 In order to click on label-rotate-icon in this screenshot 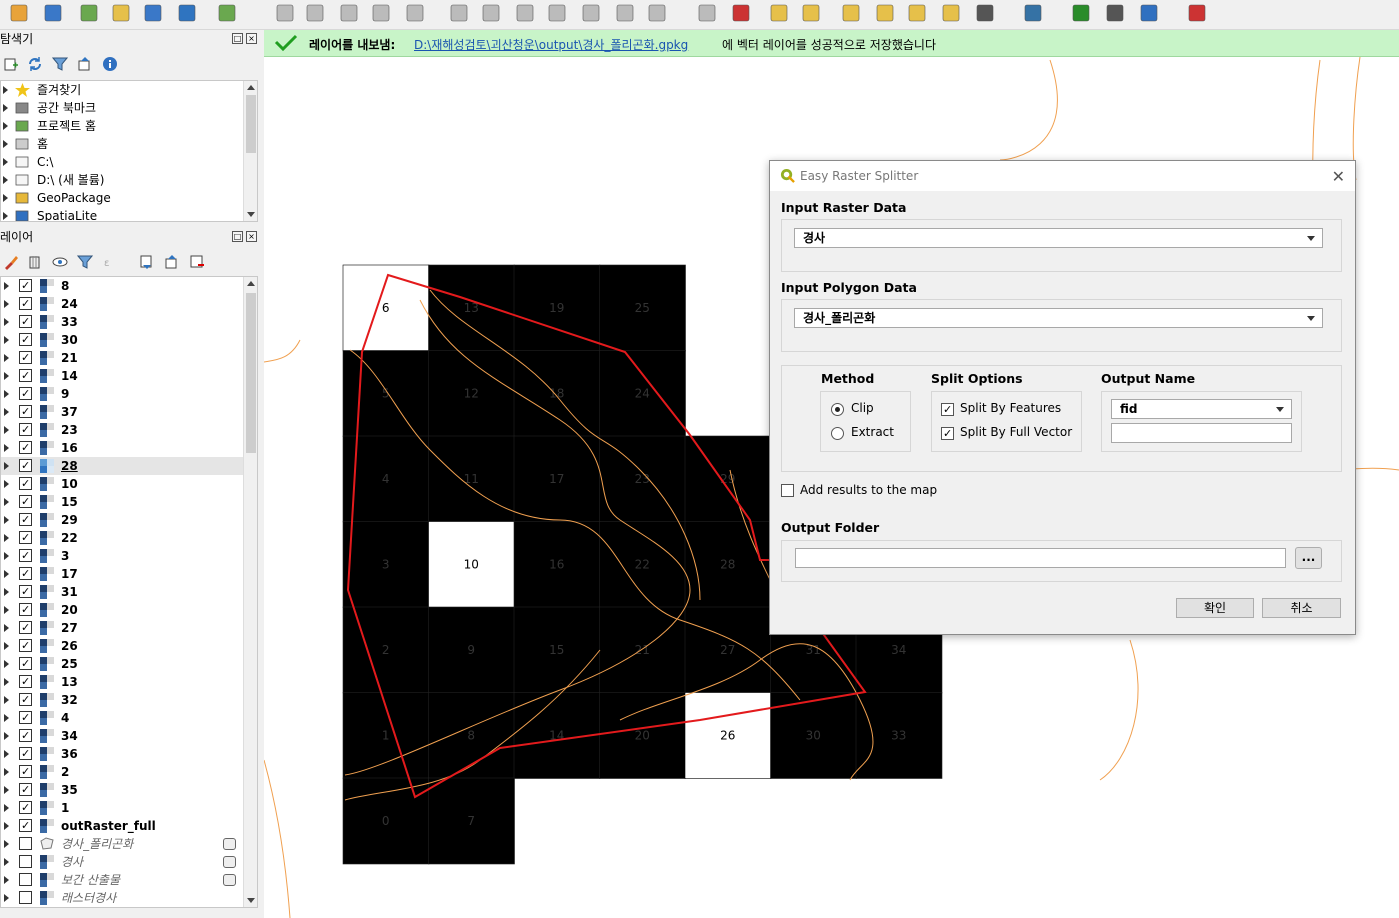, I will do `click(918, 13)`.